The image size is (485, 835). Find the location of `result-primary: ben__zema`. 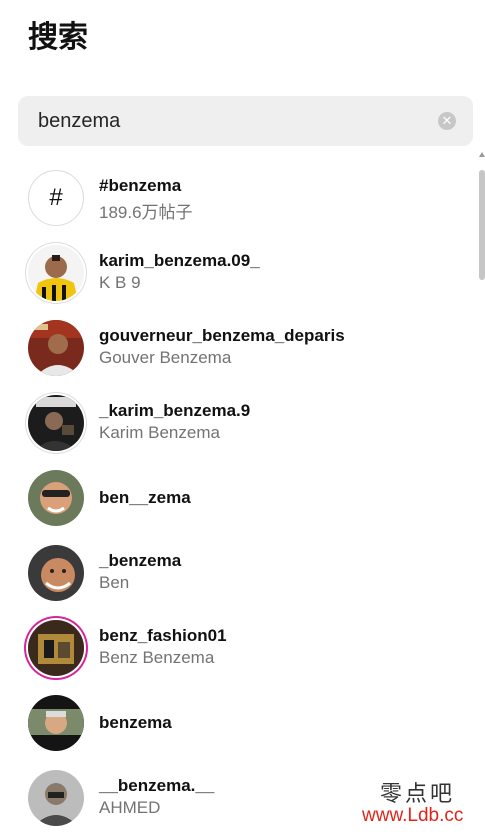

result-primary: ben__zema is located at coordinates (145, 497).